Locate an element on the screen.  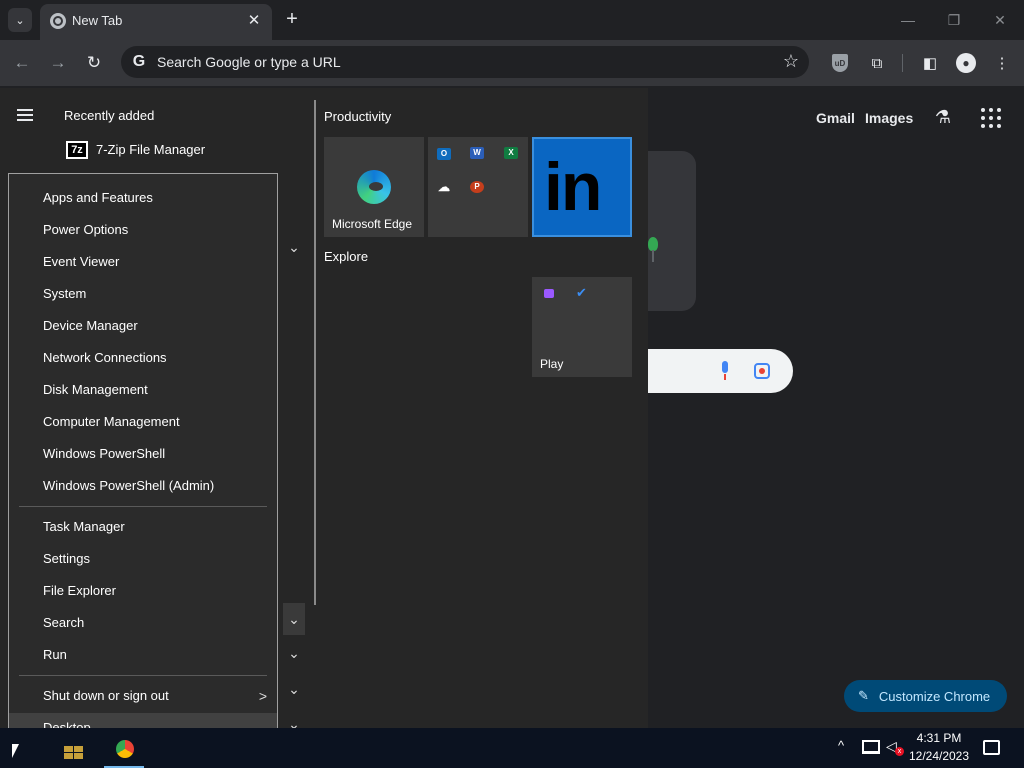
profile-button: ● is located at coordinates (966, 63).